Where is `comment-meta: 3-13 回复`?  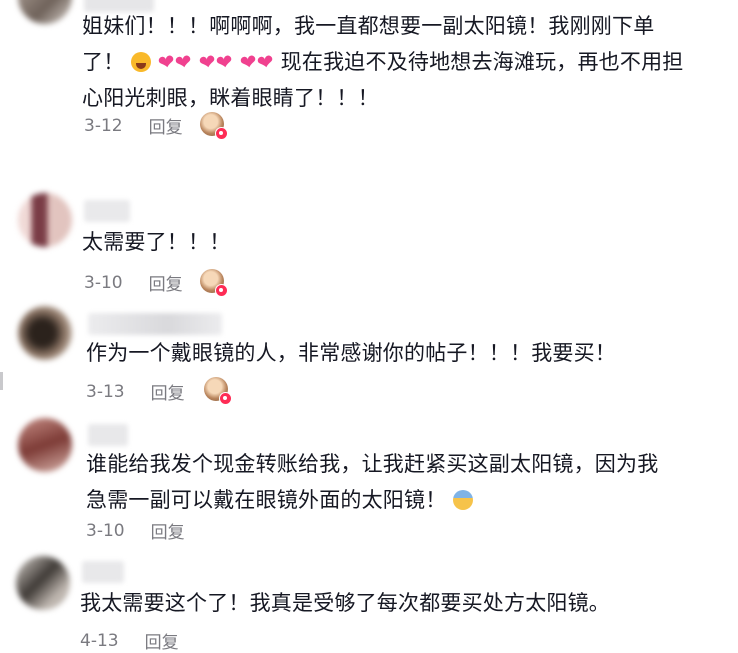 comment-meta: 3-13 回复 is located at coordinates (135, 392).